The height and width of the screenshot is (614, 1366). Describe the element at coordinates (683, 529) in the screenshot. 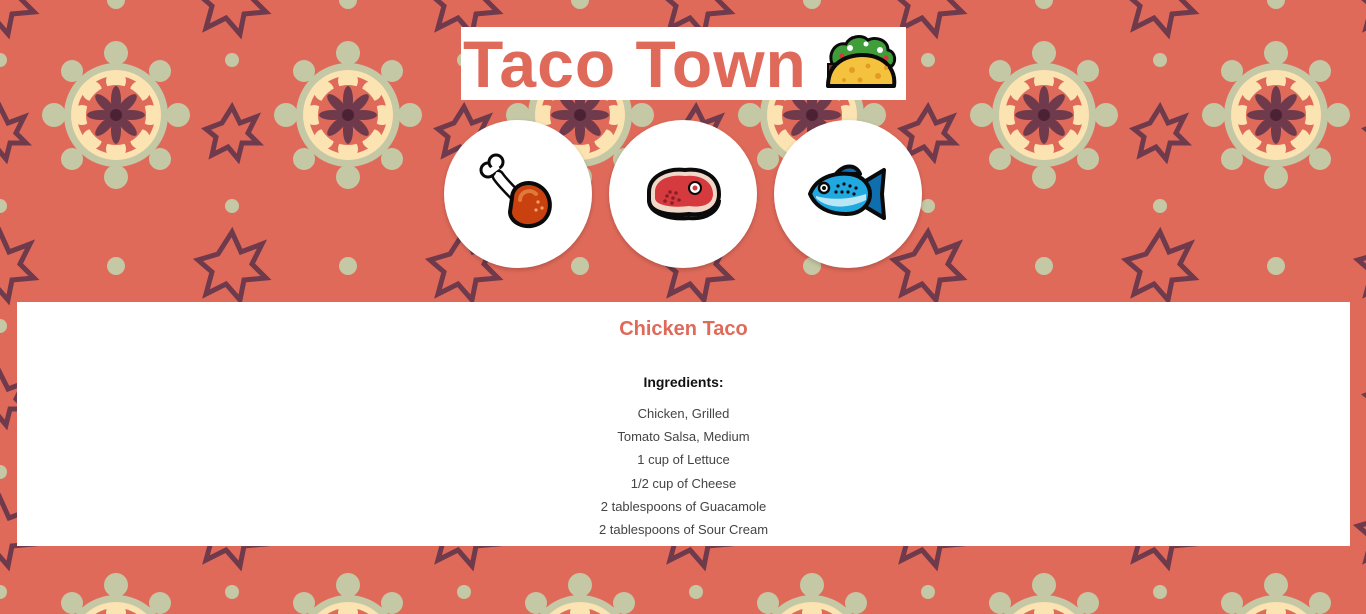

I see `ingredient-item: 2 tablespoons of Sour Cream` at that location.